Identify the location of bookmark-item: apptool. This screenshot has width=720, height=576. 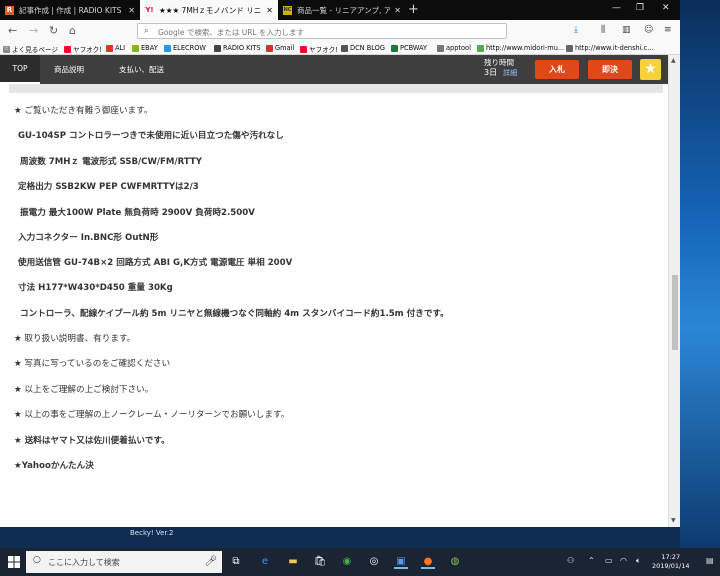
(454, 48).